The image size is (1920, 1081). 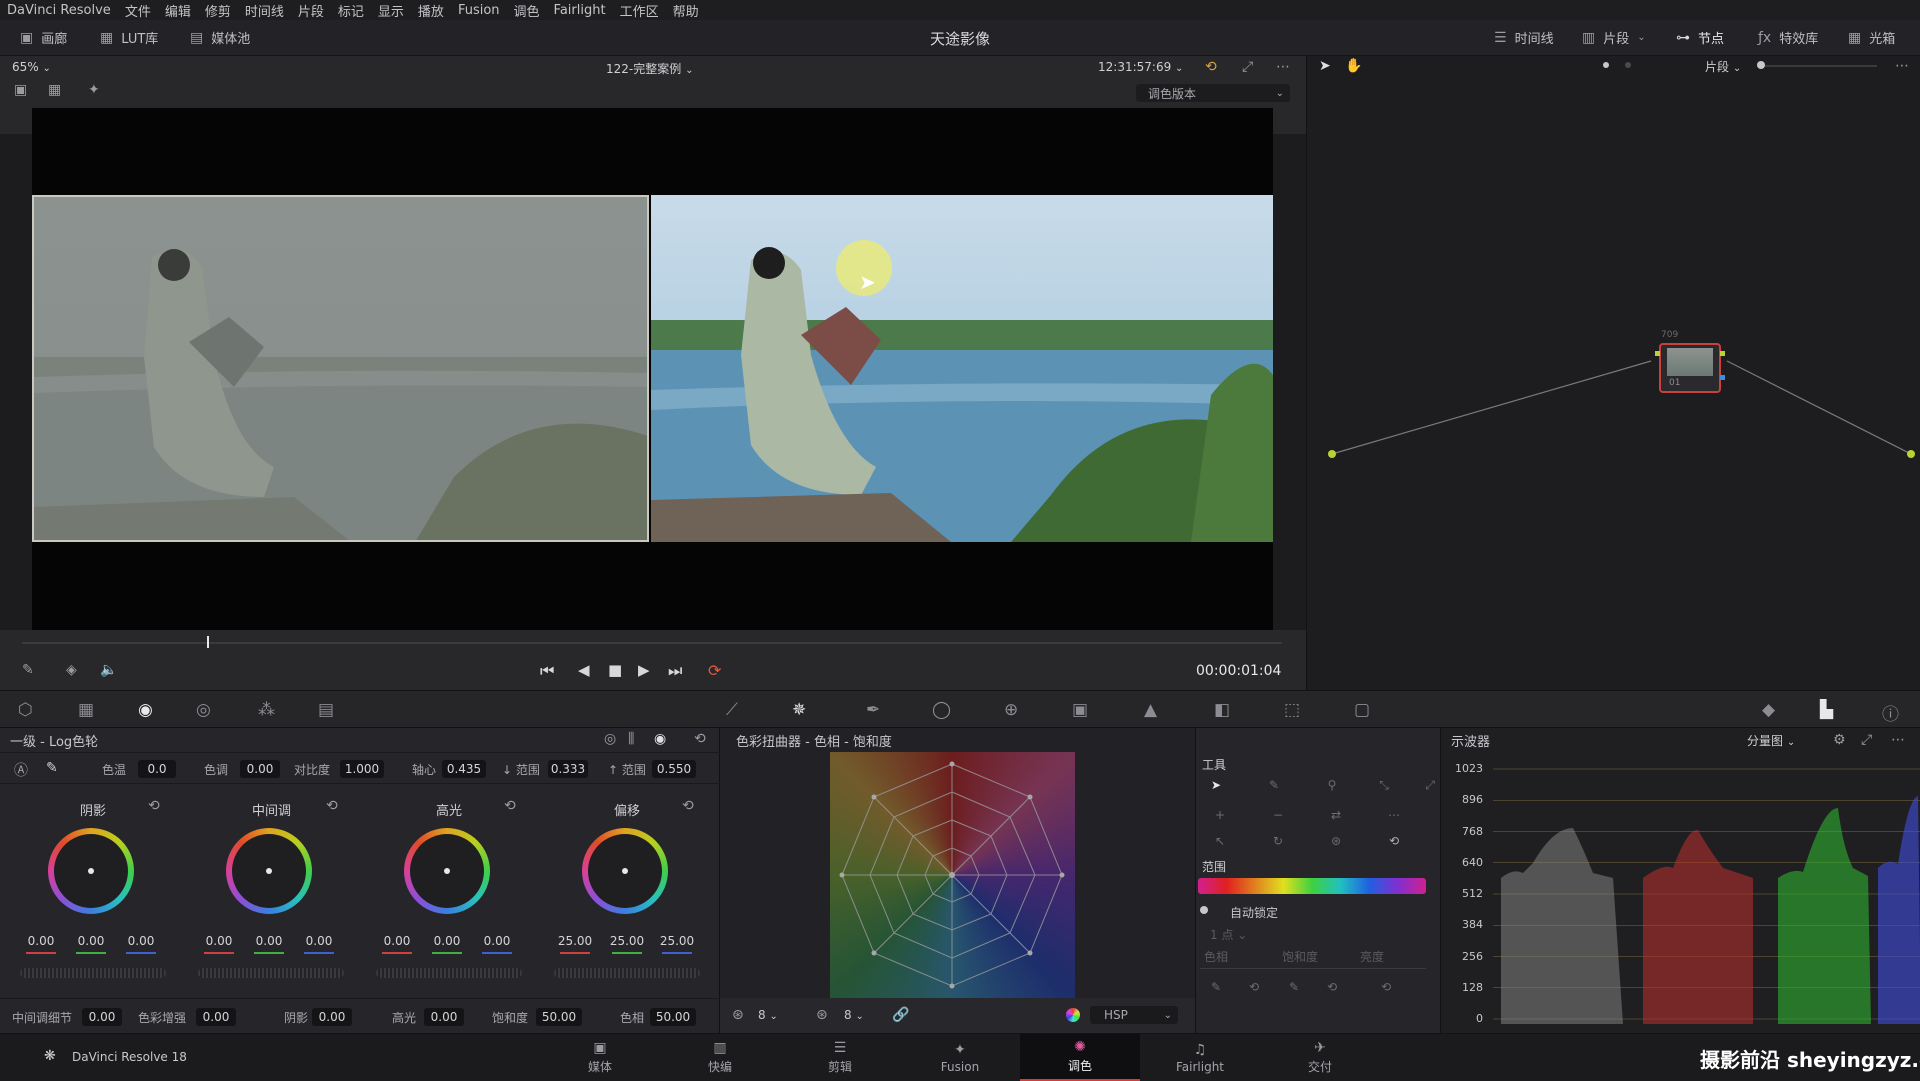 I want to click on volume-icon: 🔈, so click(x=108, y=670).